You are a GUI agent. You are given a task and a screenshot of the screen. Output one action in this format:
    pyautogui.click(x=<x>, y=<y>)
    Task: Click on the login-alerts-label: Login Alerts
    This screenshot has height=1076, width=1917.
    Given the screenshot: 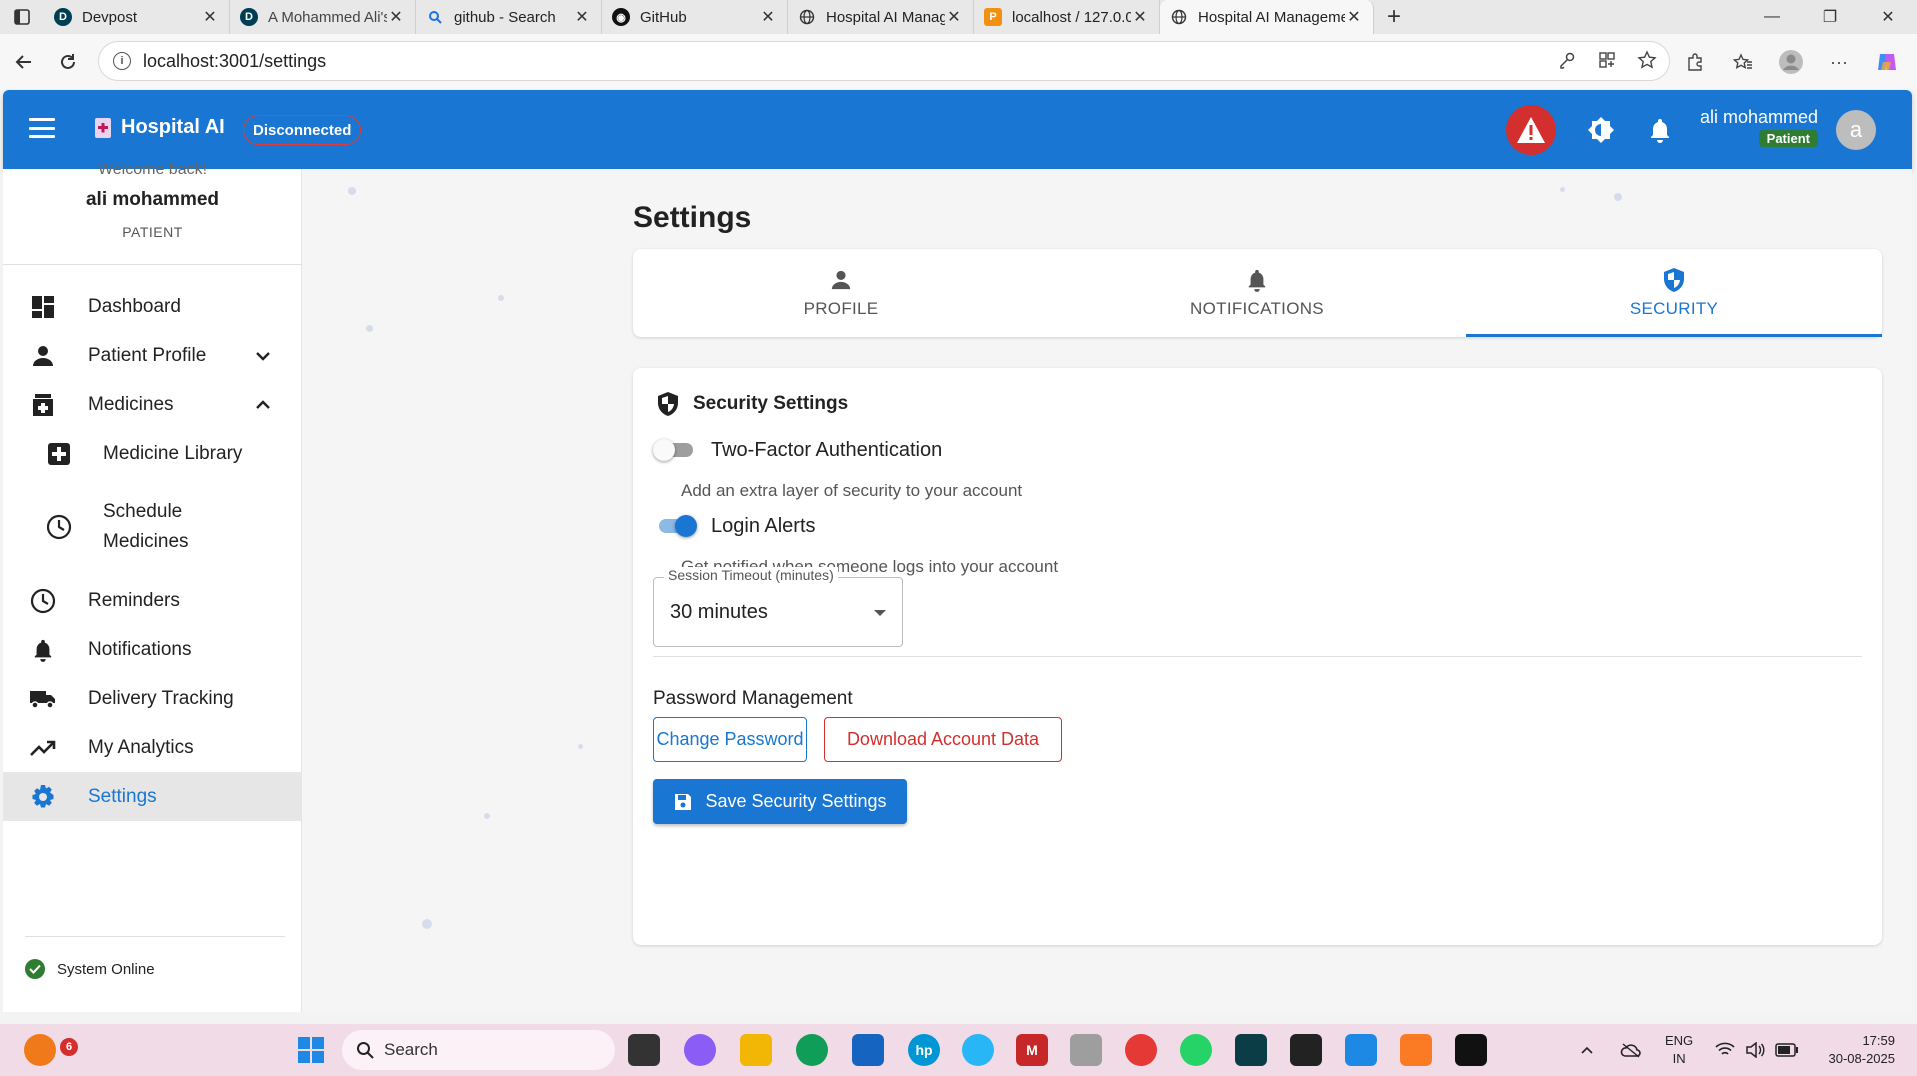 What is the action you would take?
    pyautogui.click(x=763, y=525)
    